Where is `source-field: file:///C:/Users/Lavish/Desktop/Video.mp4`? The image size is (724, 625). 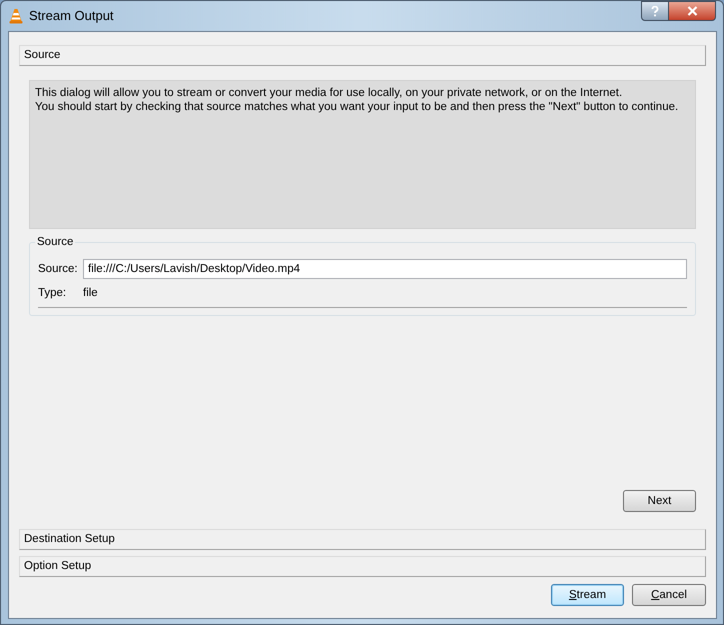 source-field: file:///C:/Users/Lavish/Desktop/Video.mp4 is located at coordinates (385, 269).